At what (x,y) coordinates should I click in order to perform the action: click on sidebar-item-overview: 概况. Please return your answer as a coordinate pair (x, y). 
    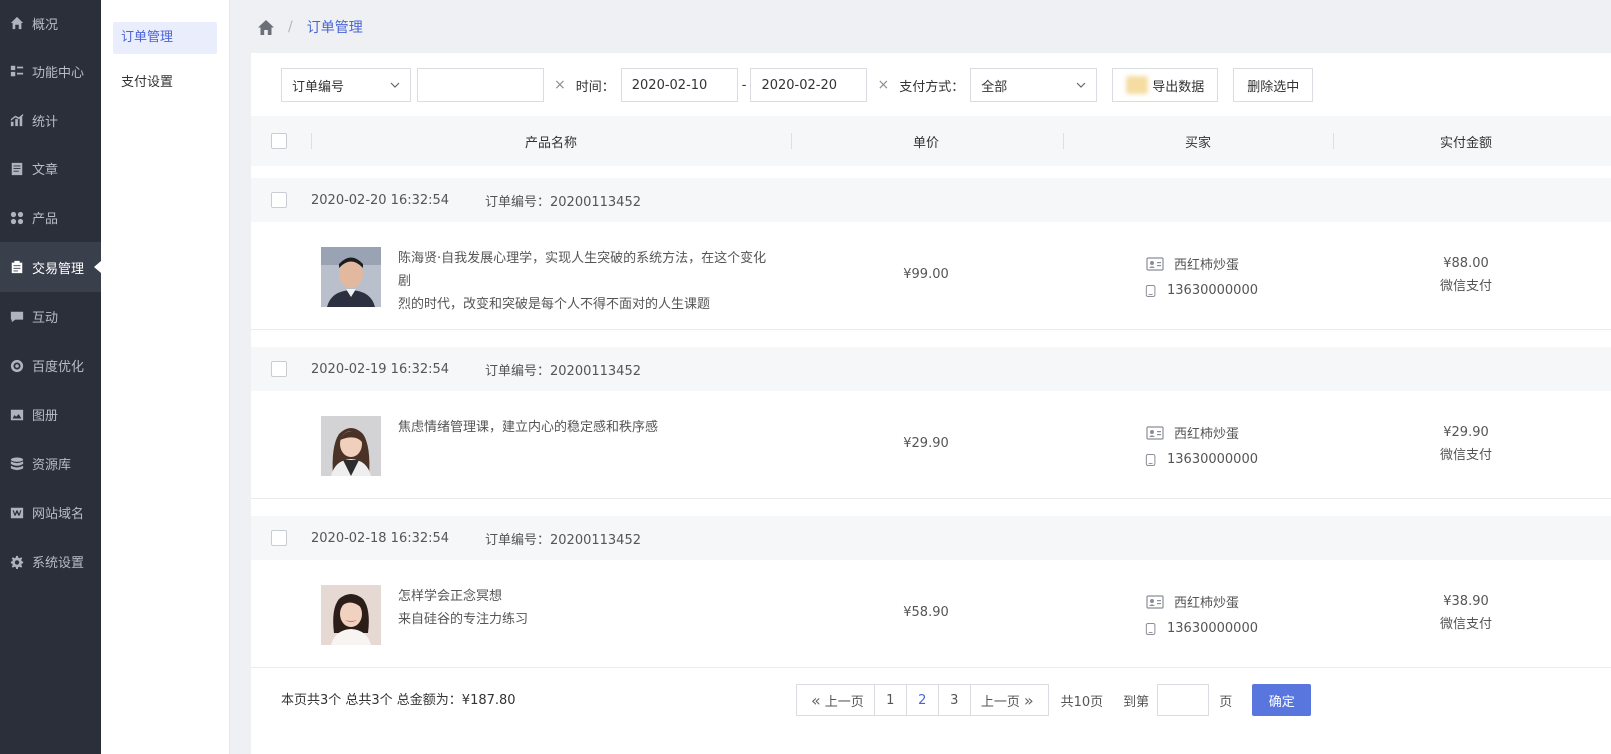
    Looking at the image, I should click on (50, 23).